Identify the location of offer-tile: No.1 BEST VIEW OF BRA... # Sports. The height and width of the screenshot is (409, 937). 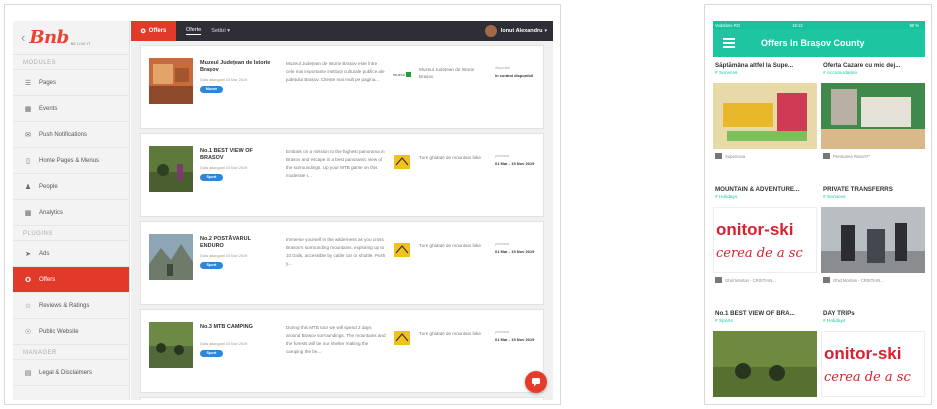
(765, 354).